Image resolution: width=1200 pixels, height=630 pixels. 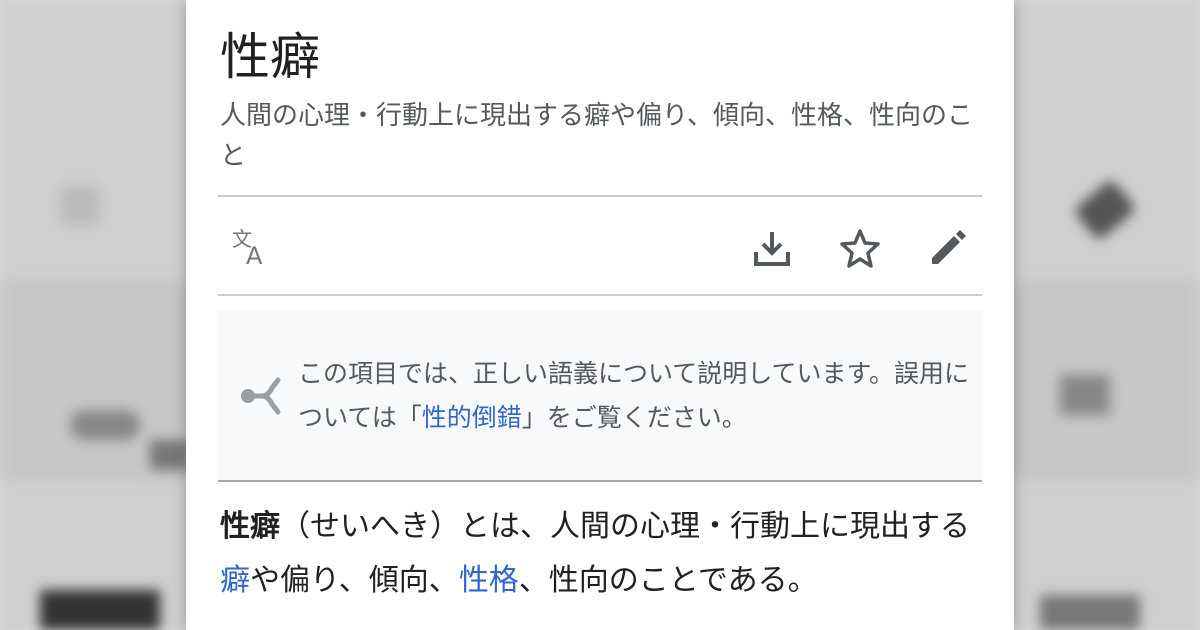 I want to click on download-icon, so click(x=772, y=248).